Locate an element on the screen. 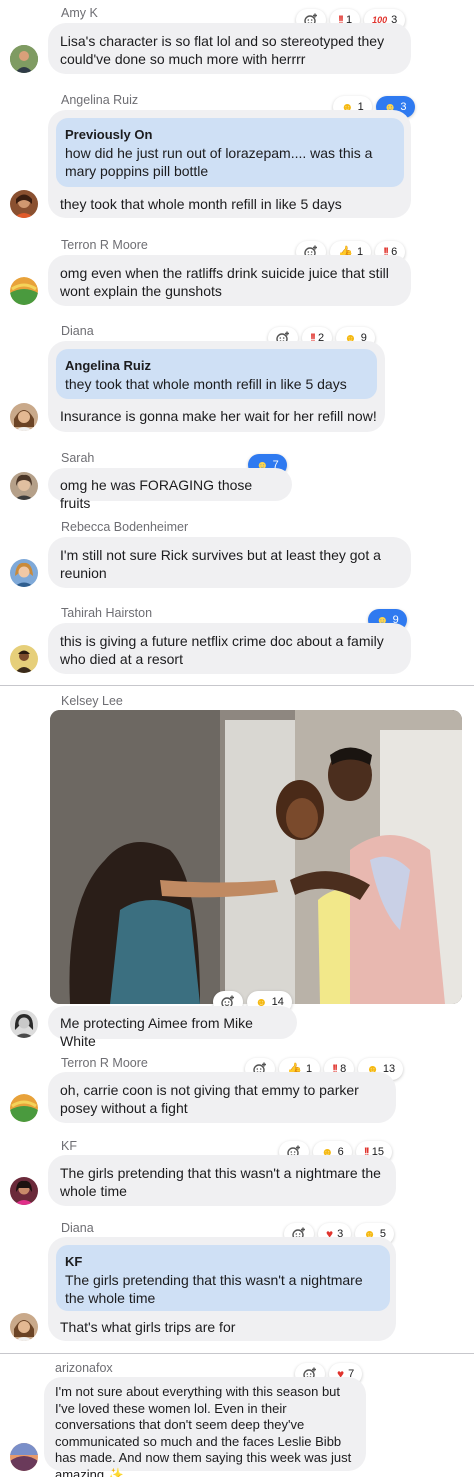  author-name: Sarah is located at coordinates (78, 458).